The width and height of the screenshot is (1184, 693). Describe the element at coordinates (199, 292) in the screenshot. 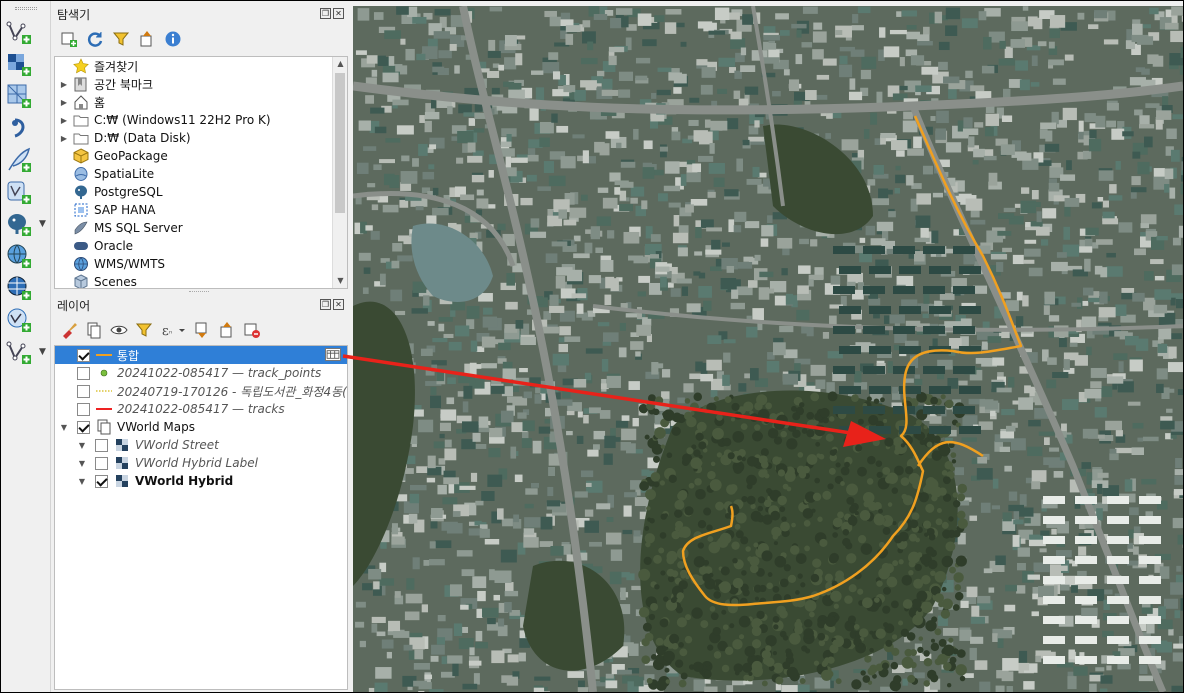

I see `panel-splitter` at that location.